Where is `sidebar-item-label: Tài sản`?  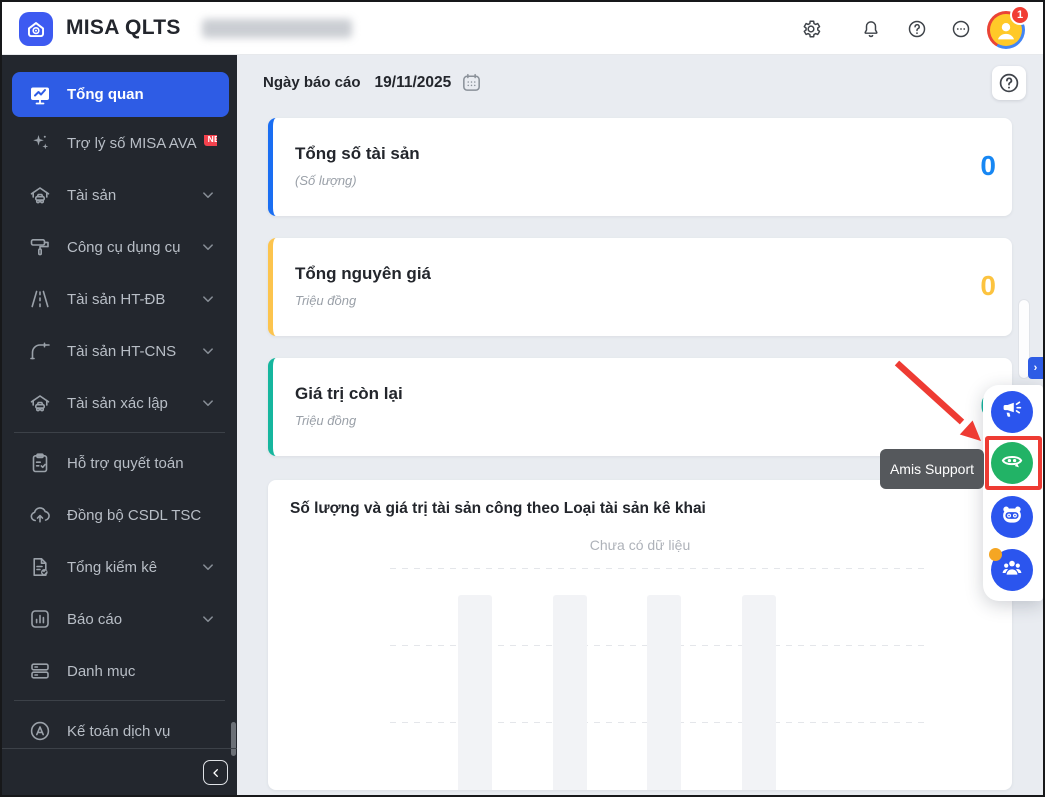
sidebar-item-label: Tài sản is located at coordinates (92, 195).